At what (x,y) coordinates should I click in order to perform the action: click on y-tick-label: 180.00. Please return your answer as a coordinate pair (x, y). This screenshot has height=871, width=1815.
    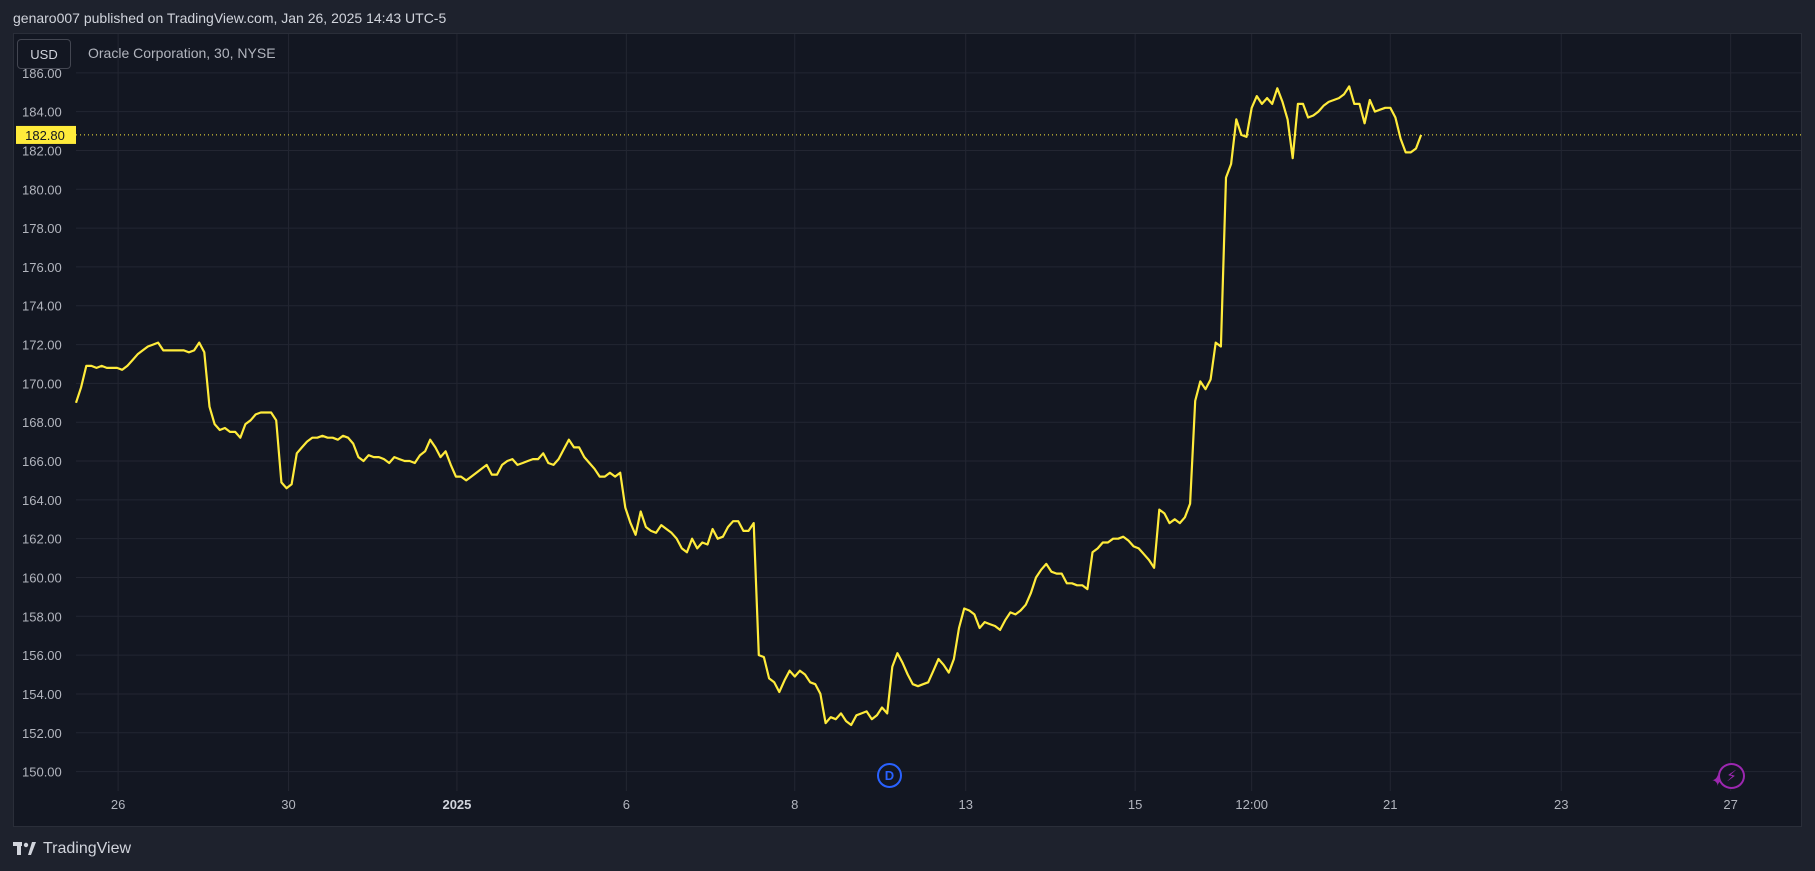
    Looking at the image, I should click on (42, 189).